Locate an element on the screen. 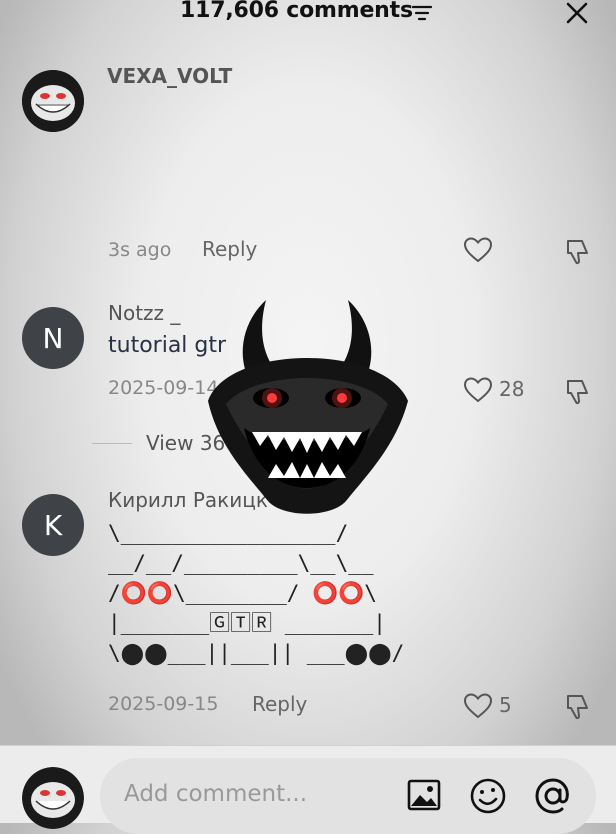 This screenshot has width=616, height=834. user-avatar is located at coordinates (53, 798).